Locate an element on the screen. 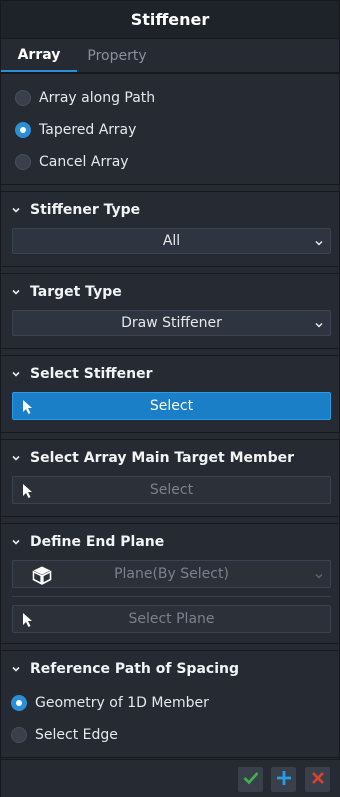 The image size is (340, 797). cancel-button is located at coordinates (317, 779).